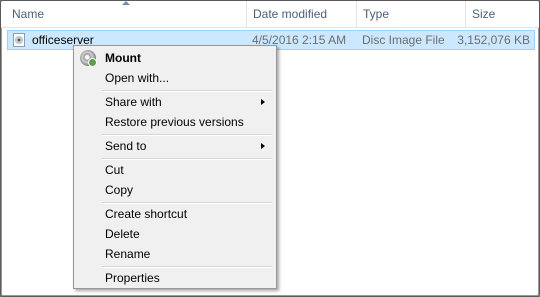 This screenshot has height=297, width=540. What do you see at coordinates (88, 58) in the screenshot?
I see `mount-disc-icon` at bounding box center [88, 58].